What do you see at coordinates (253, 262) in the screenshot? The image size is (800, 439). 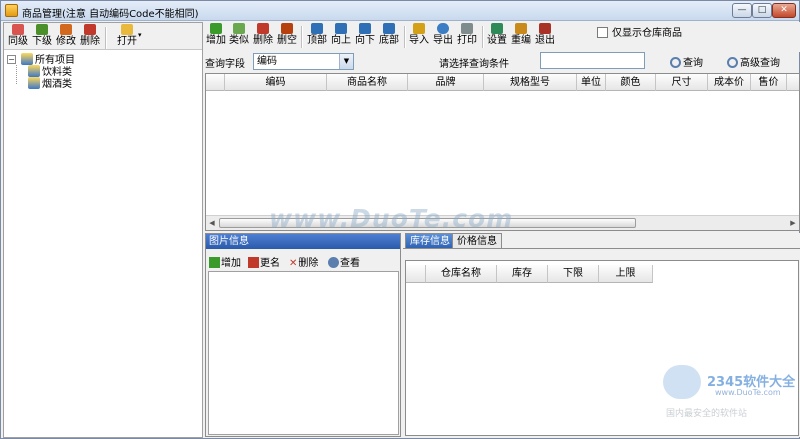 I see `rename-icon` at bounding box center [253, 262].